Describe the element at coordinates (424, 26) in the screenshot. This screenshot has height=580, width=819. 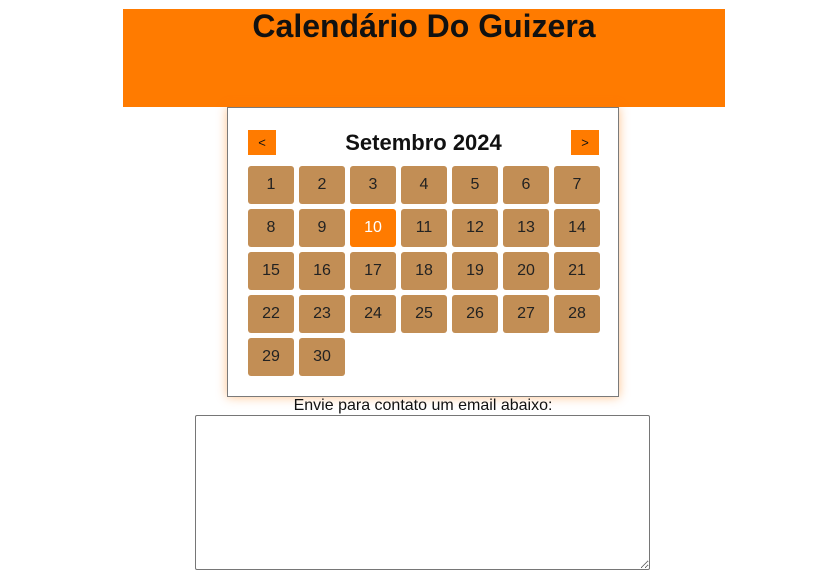
I see `page-title: Calendário Do Guizera` at that location.